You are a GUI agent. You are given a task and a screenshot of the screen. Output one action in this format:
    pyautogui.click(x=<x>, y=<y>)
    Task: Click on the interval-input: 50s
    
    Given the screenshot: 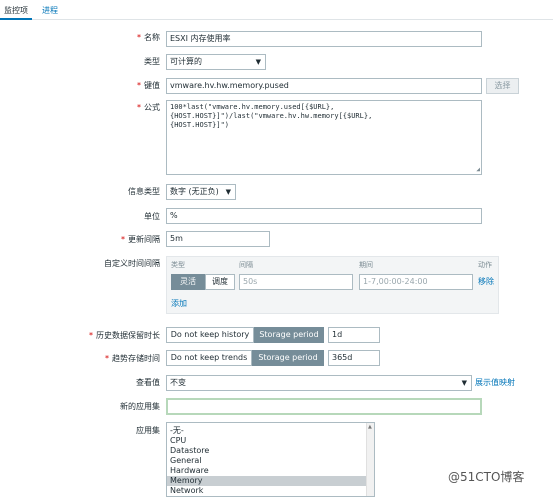 What is the action you would take?
    pyautogui.click(x=296, y=282)
    